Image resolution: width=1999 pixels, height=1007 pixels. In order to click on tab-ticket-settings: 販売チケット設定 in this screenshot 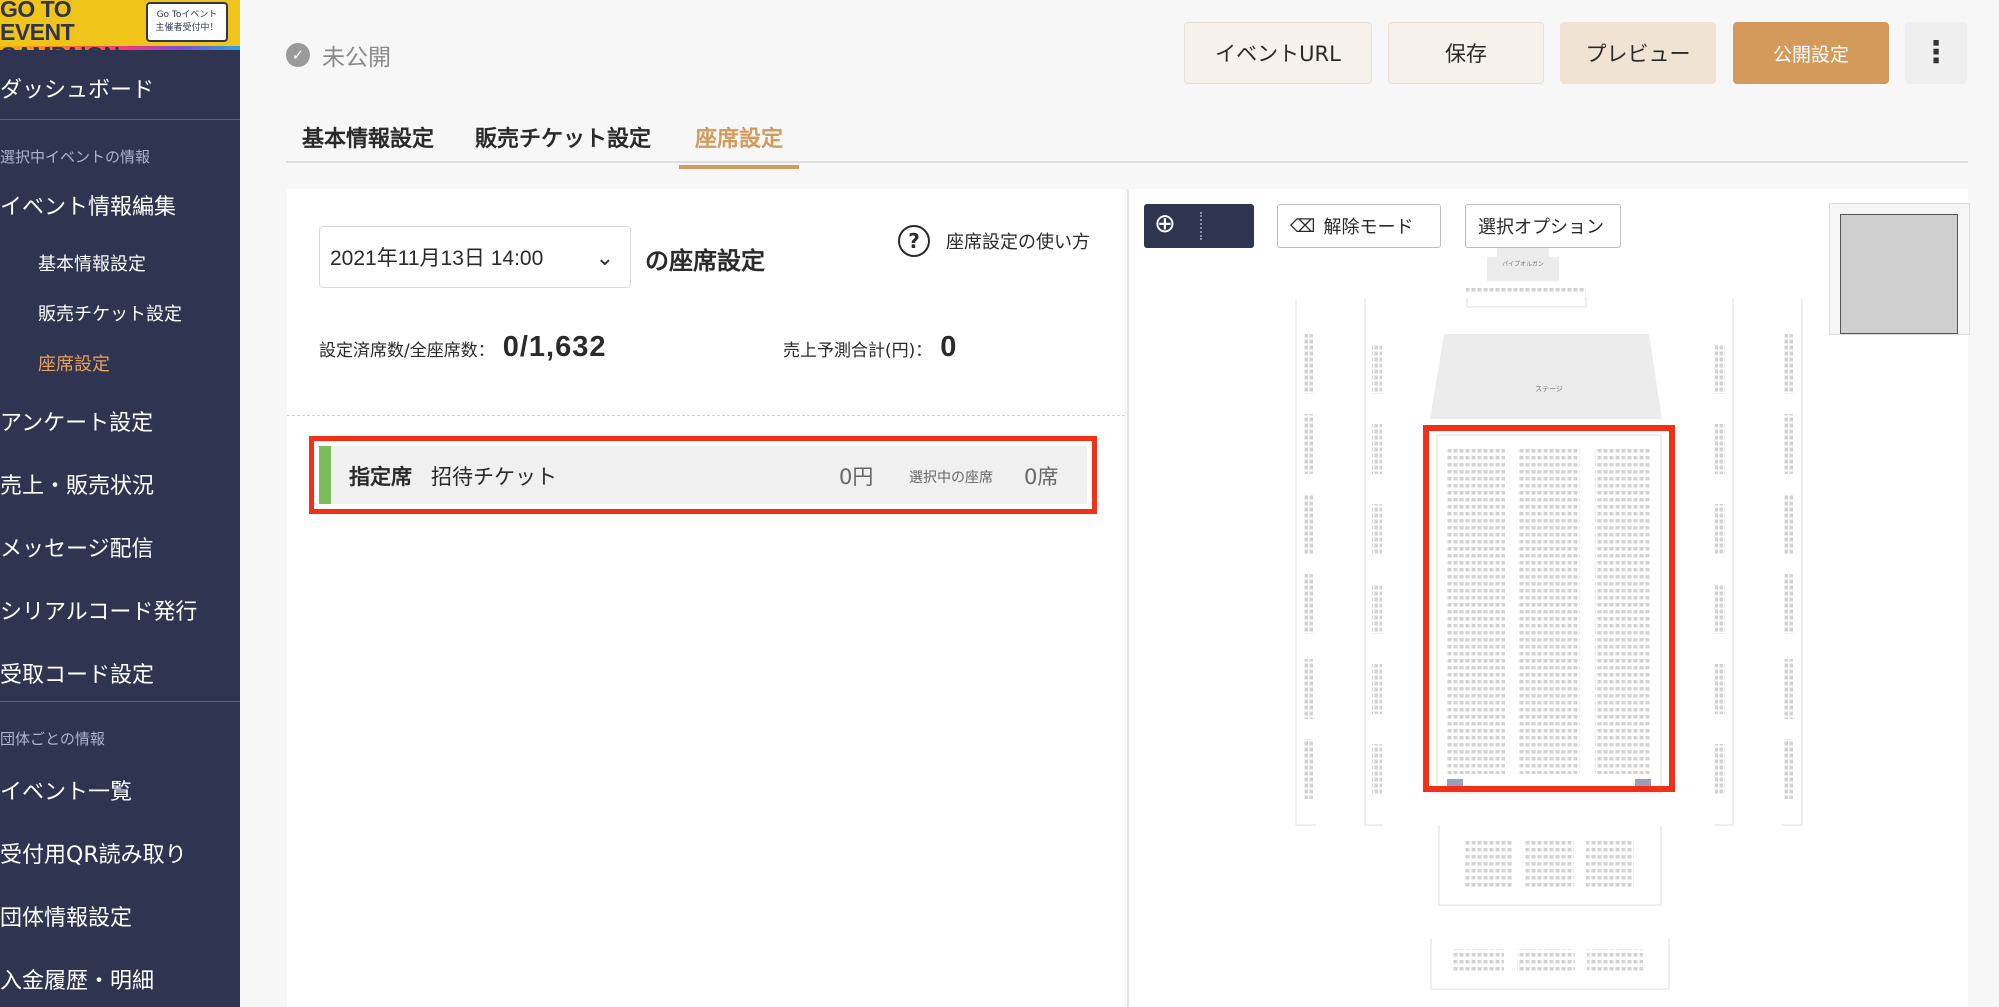, I will do `click(563, 143)`.